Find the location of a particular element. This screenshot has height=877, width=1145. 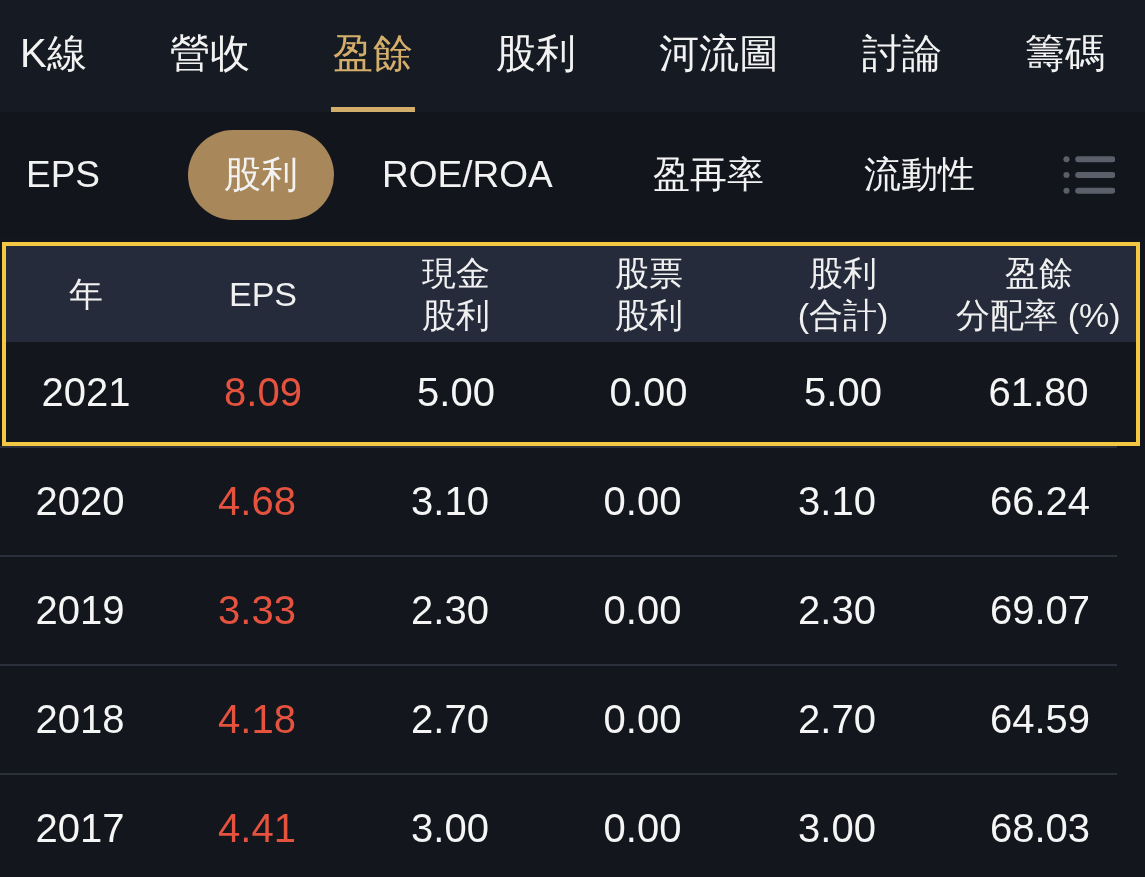

eps-value: 4.18 is located at coordinates (257, 719).